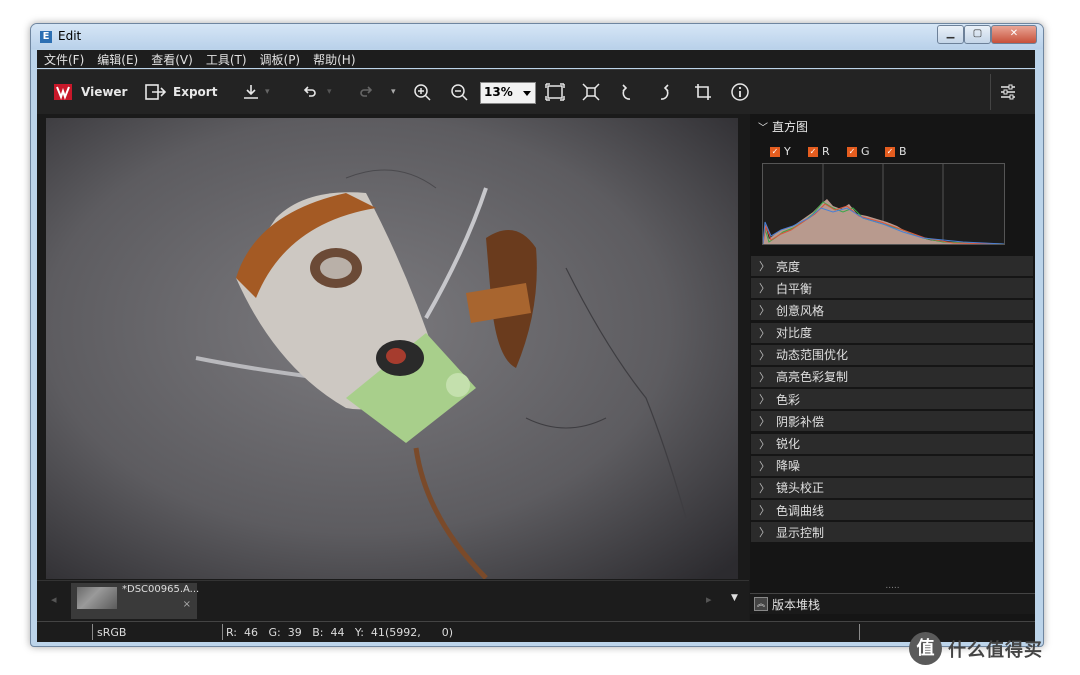 The height and width of the screenshot is (675, 1080). Describe the element at coordinates (54, 599) in the screenshot. I see `filmstrip-prev-icon: ◂` at that location.